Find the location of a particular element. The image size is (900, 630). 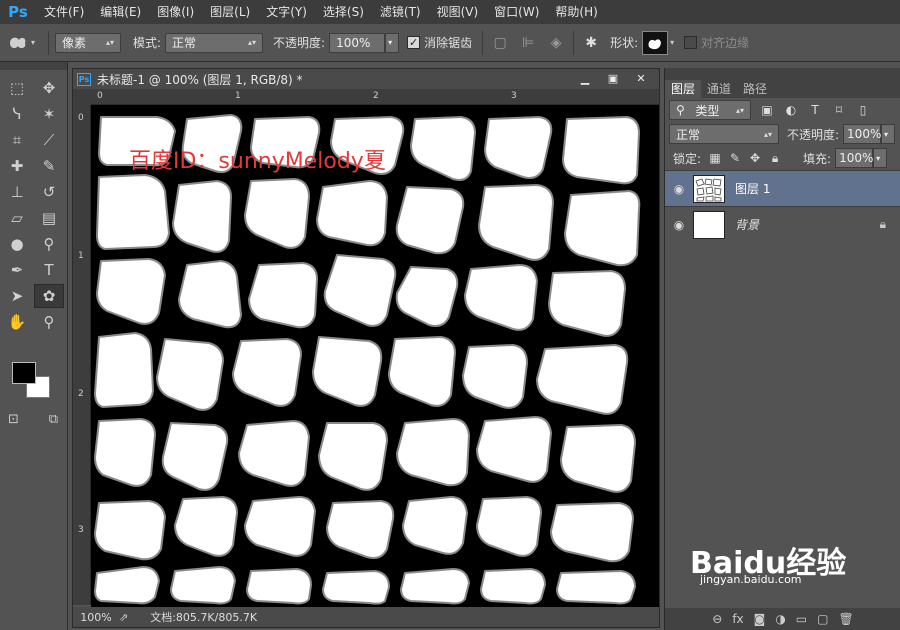

fill-mode-select: 像素 ▴▾ is located at coordinates (88, 42).